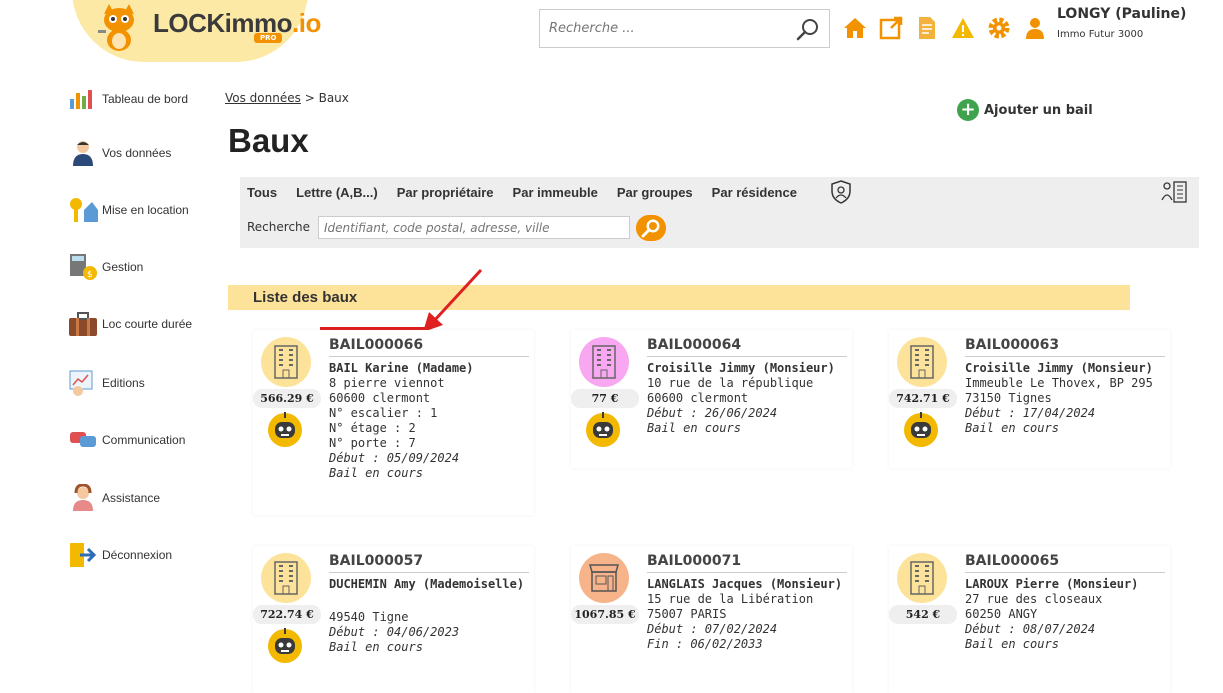 The height and width of the screenshot is (693, 1223). Describe the element at coordinates (927, 28) in the screenshot. I see `document-icon` at that location.